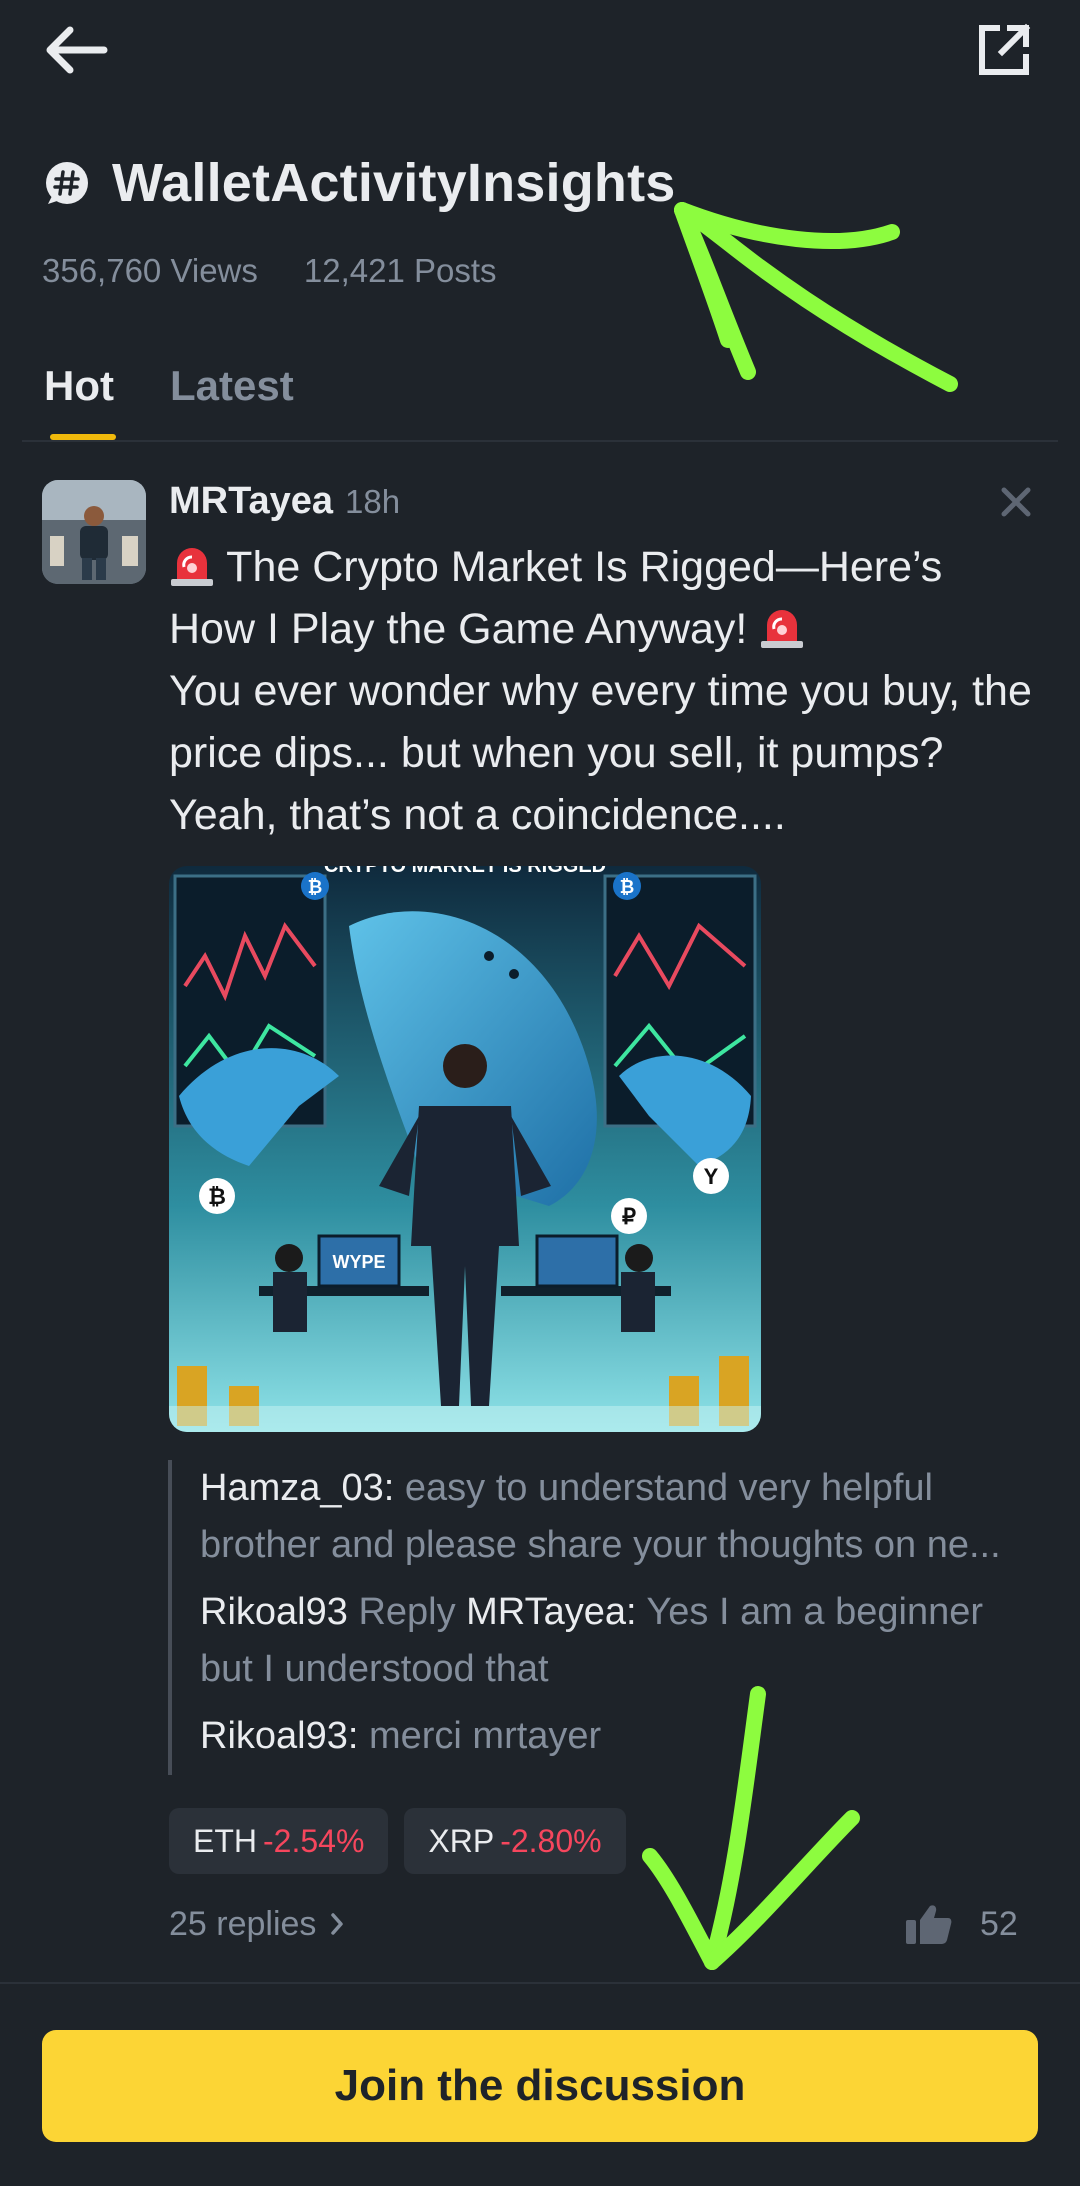  I want to click on join-discussion-button: Join the discussion, so click(540, 2086).